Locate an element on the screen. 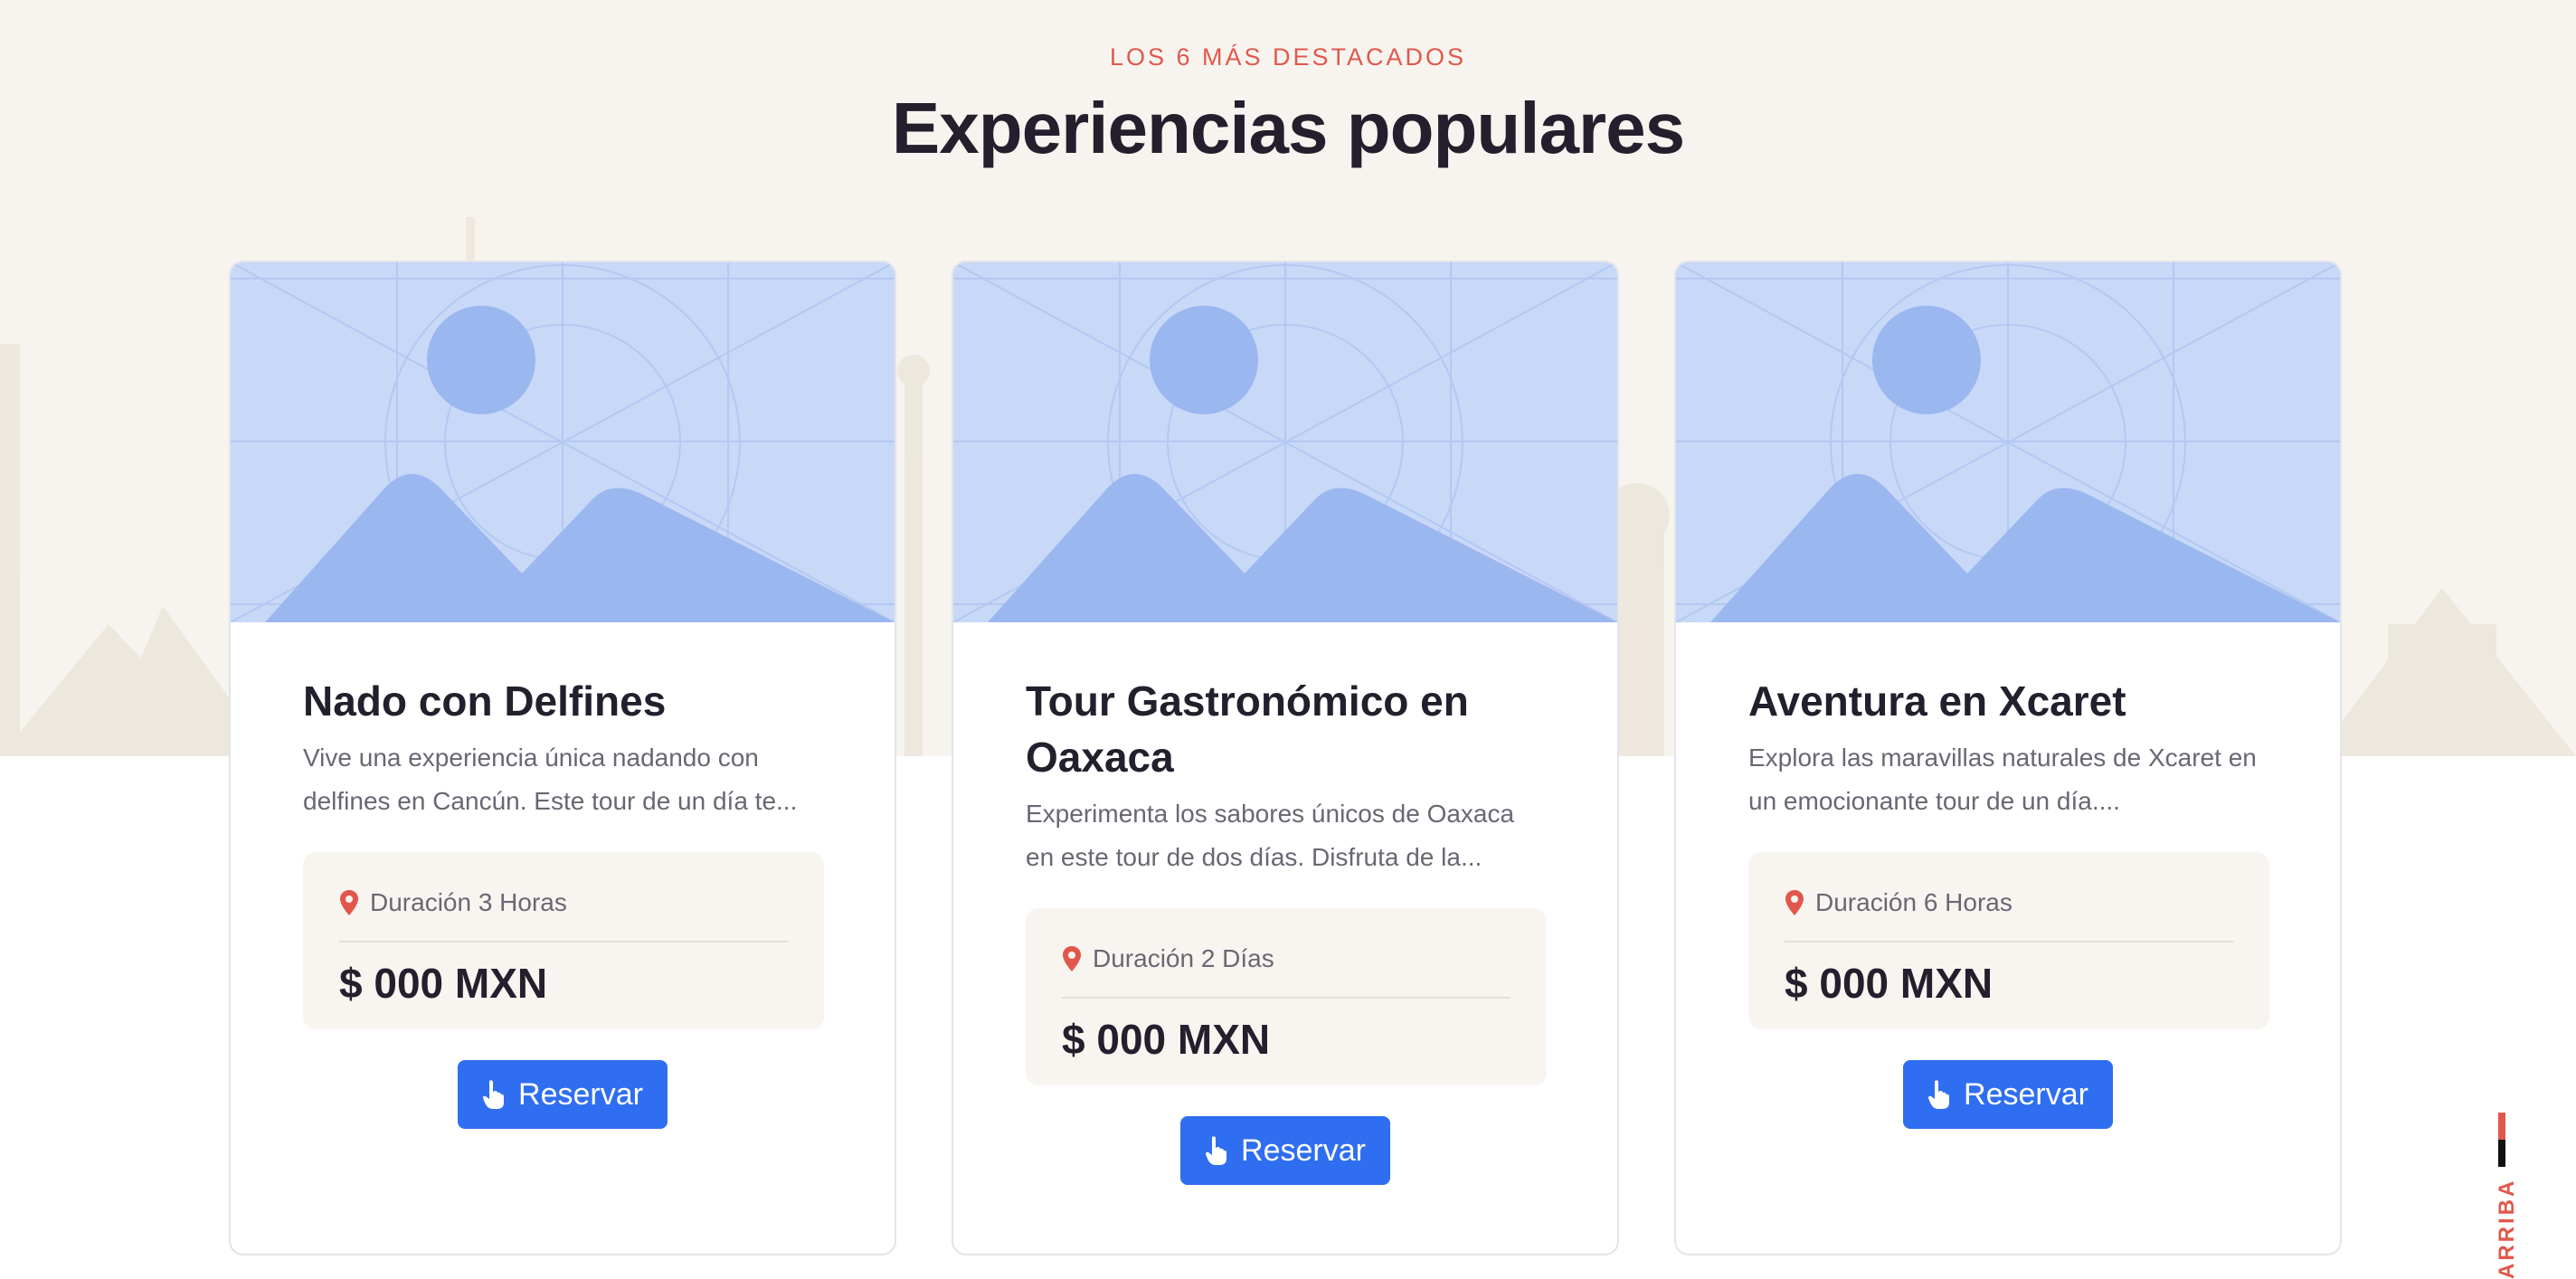  card-title: Nado con Delfines is located at coordinates (485, 701).